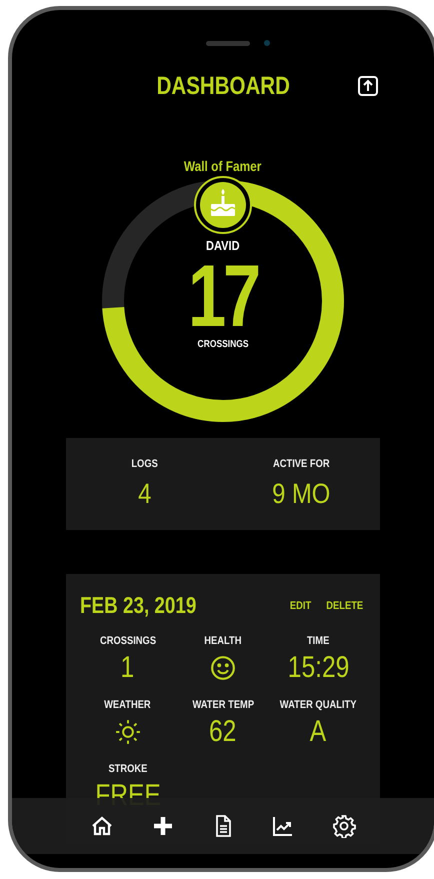 The height and width of the screenshot is (879, 434). I want to click on stat-label: LOGS, so click(144, 464).